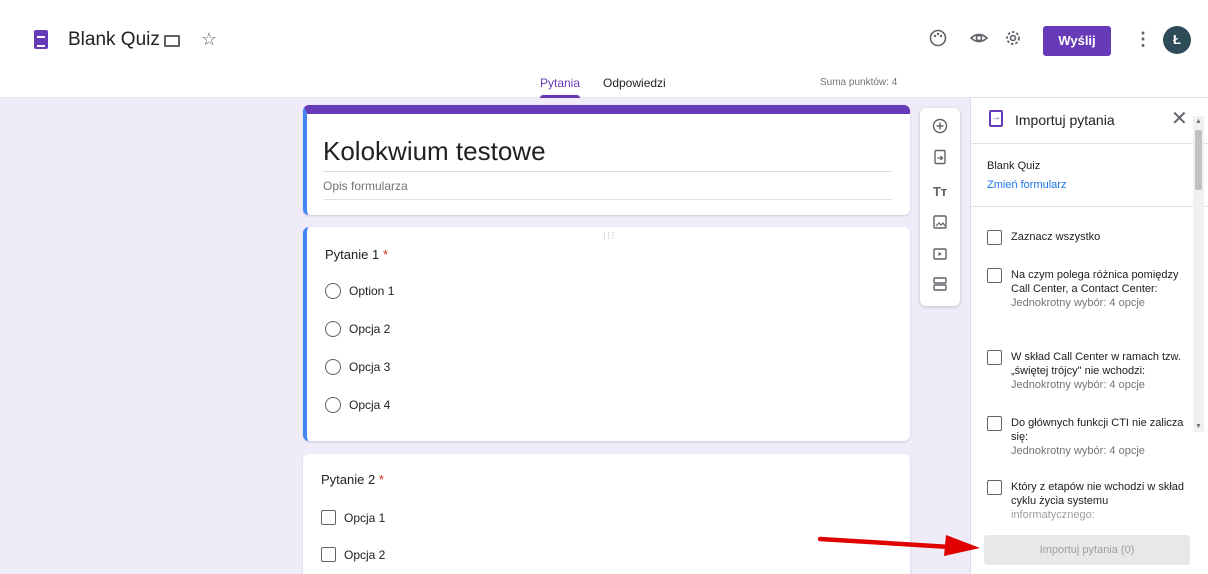 The height and width of the screenshot is (574, 1208). Describe the element at coordinates (1077, 41) in the screenshot. I see `send-button: Wyślij` at that location.